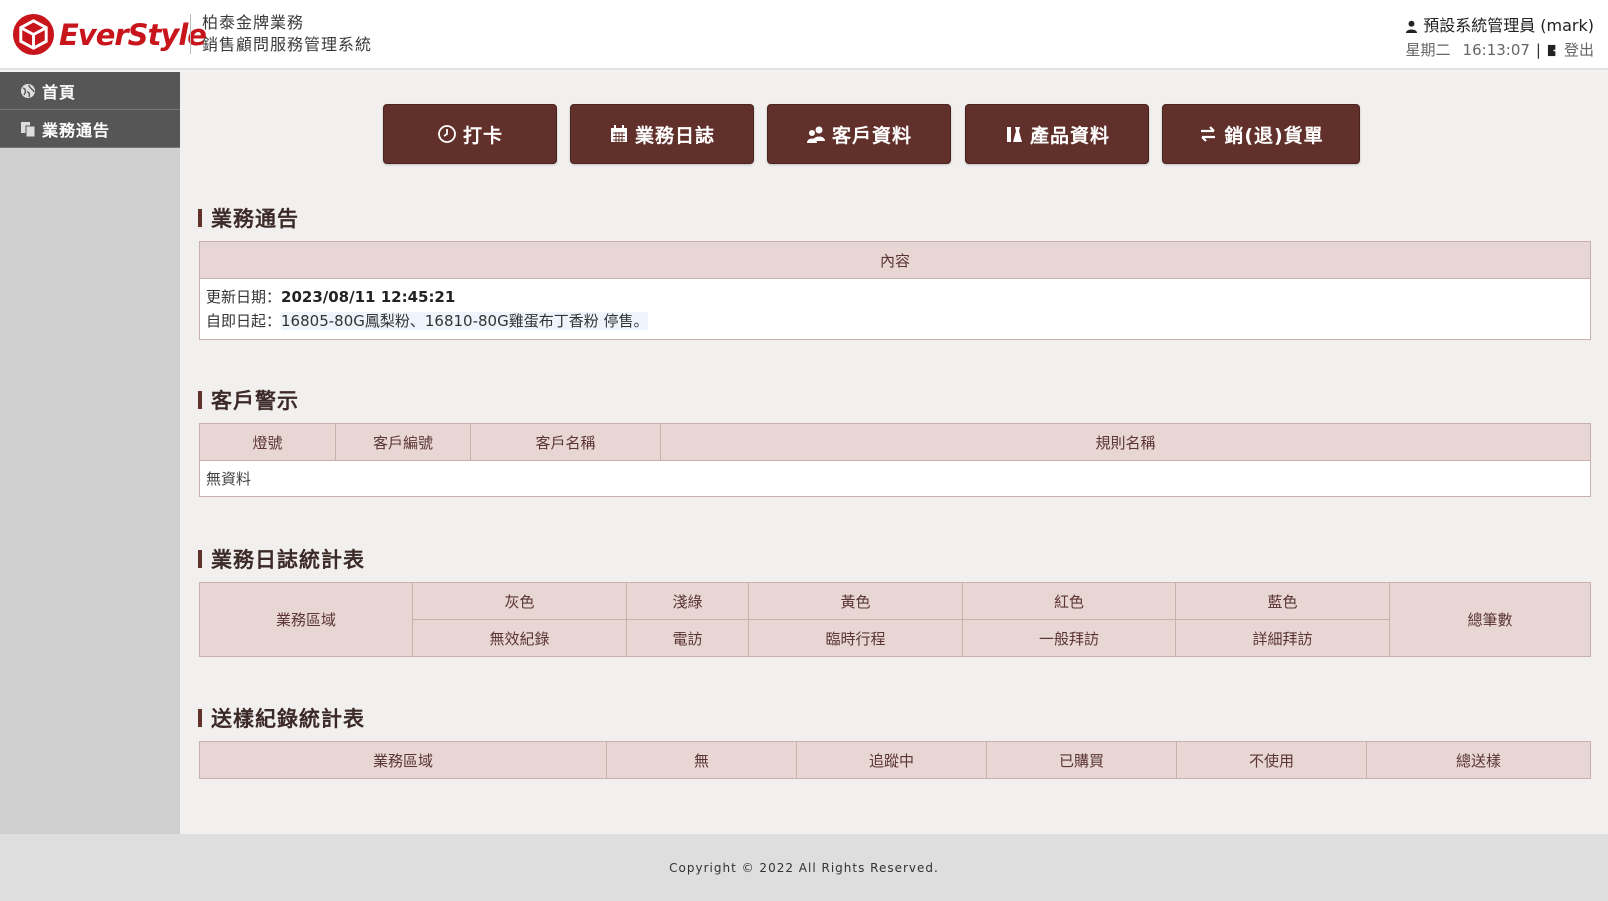 The height and width of the screenshot is (901, 1608). I want to click on notice-date: 更新日期：2023/08/11 12:45:21, so click(895, 297).